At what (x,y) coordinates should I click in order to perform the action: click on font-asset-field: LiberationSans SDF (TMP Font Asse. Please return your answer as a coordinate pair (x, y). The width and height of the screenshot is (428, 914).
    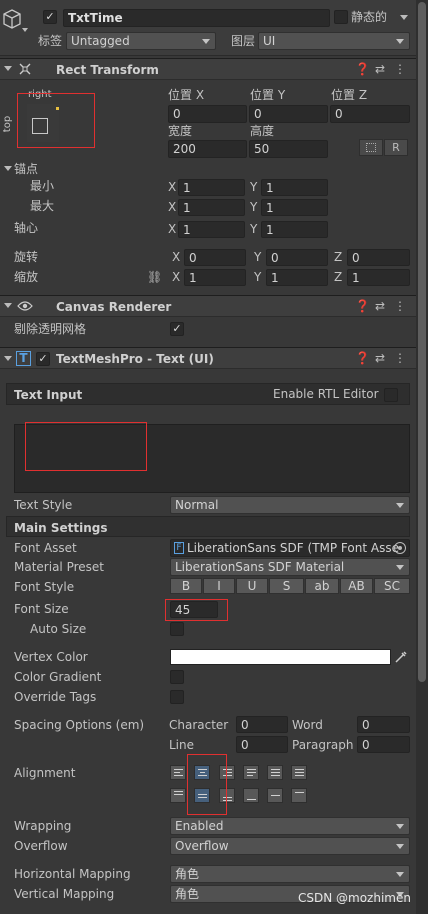
    Looking at the image, I should click on (290, 548).